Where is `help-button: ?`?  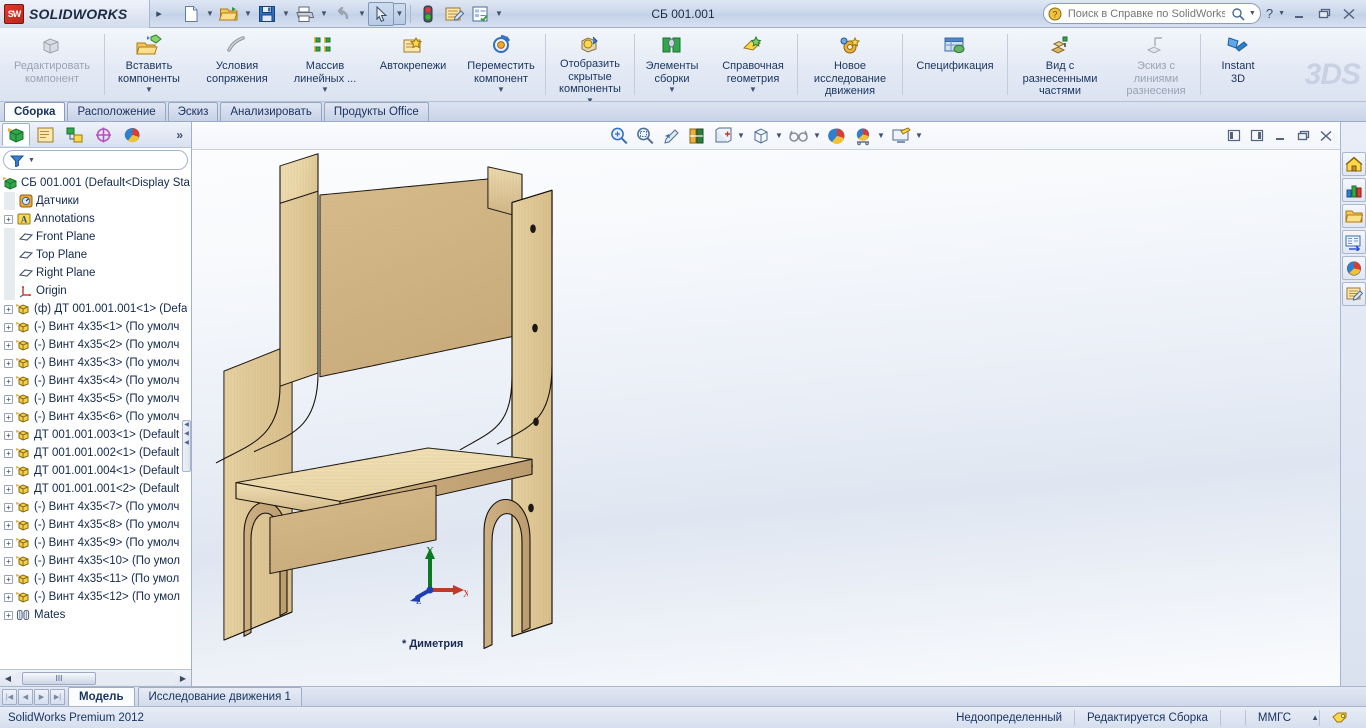 help-button: ? is located at coordinates (1269, 13).